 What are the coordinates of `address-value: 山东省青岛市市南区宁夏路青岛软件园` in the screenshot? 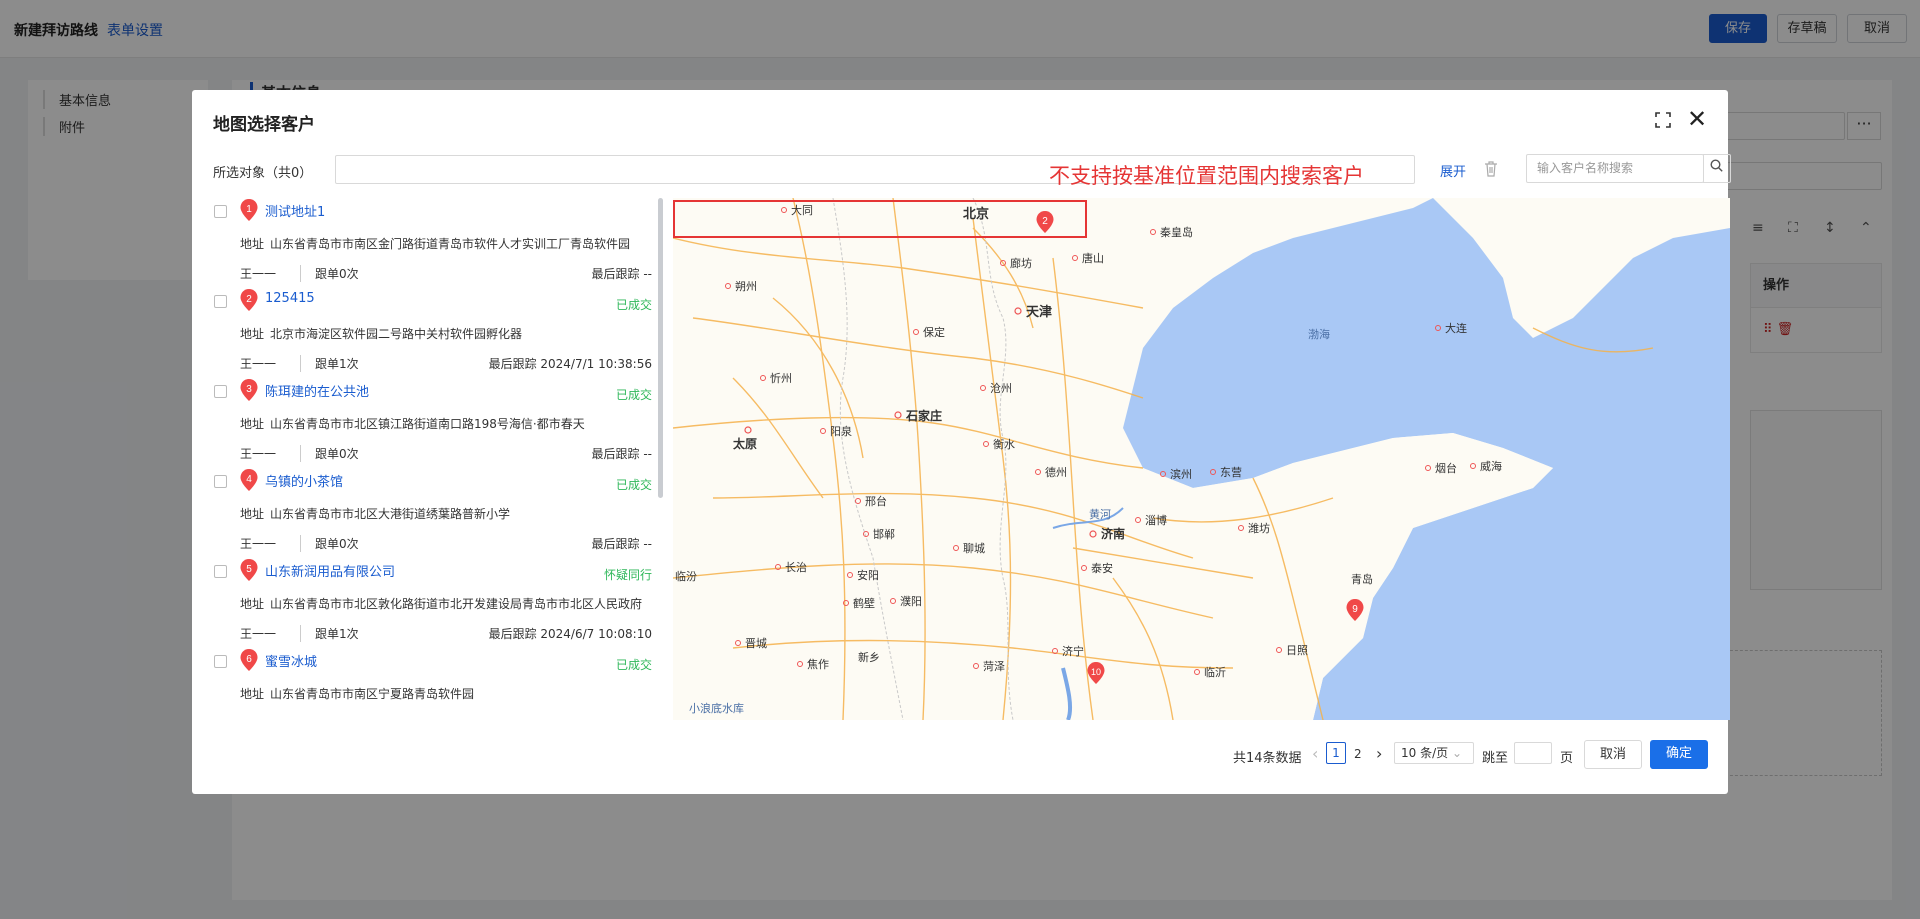 It's located at (372, 694).